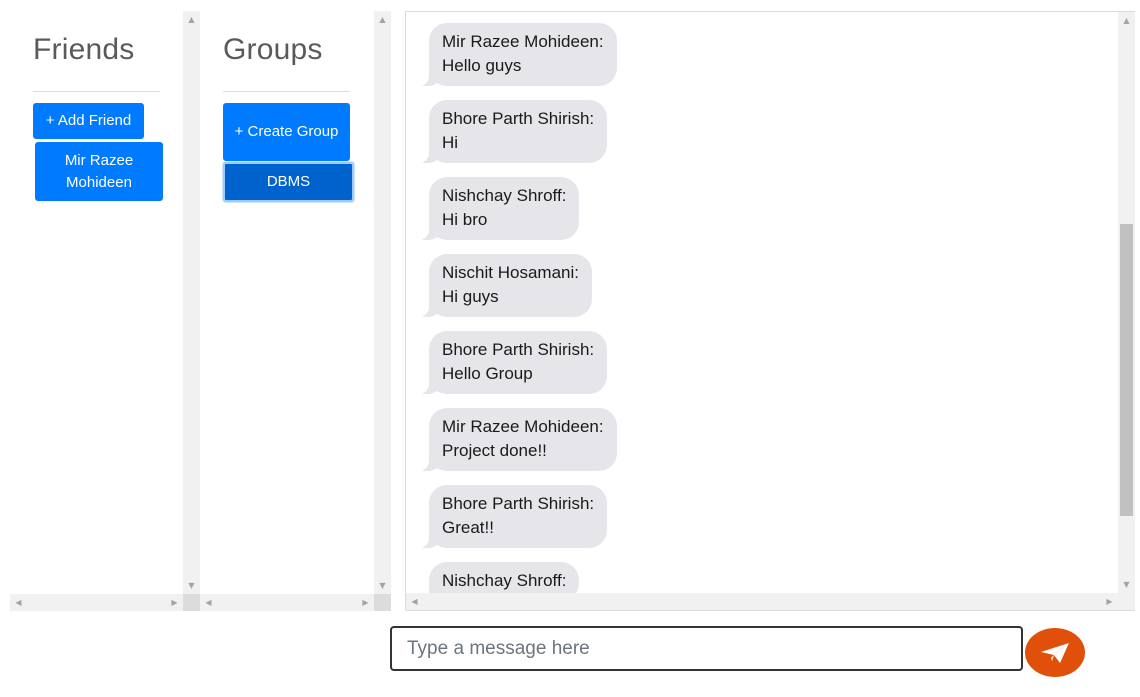 This screenshot has width=1140, height=697. Describe the element at coordinates (96, 91) in the screenshot. I see `friends-divider` at that location.